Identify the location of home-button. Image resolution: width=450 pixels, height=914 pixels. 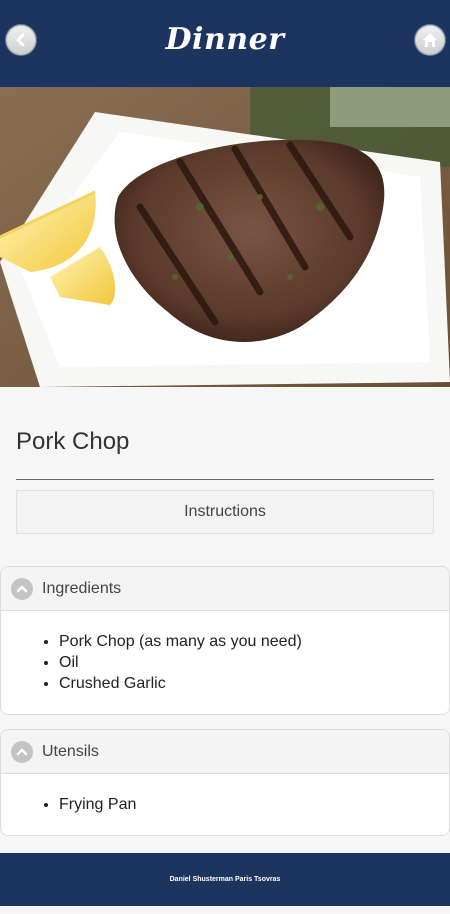
(430, 40).